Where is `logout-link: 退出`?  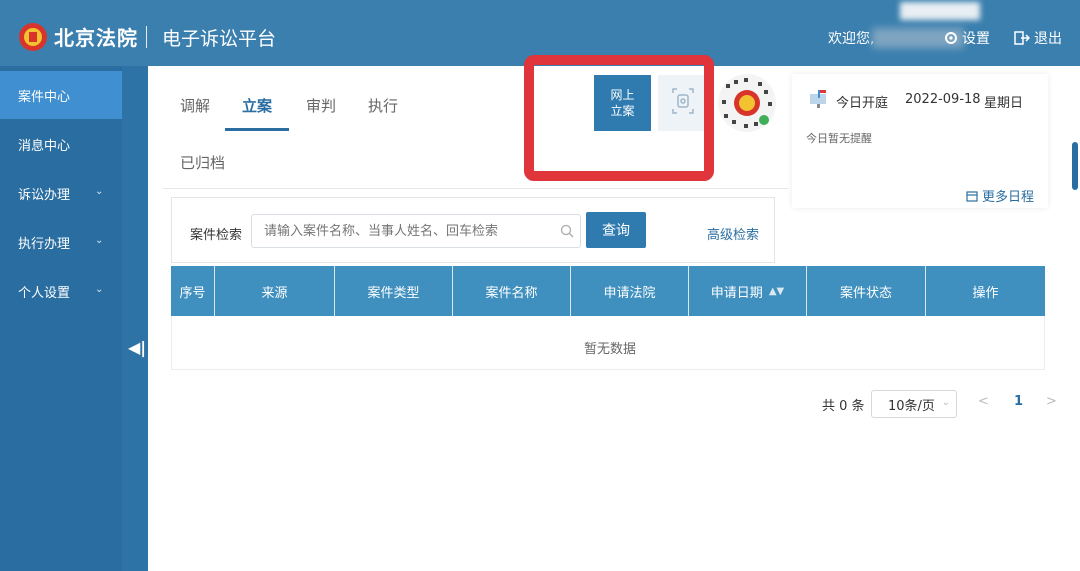 logout-link: 退出 is located at coordinates (1038, 38).